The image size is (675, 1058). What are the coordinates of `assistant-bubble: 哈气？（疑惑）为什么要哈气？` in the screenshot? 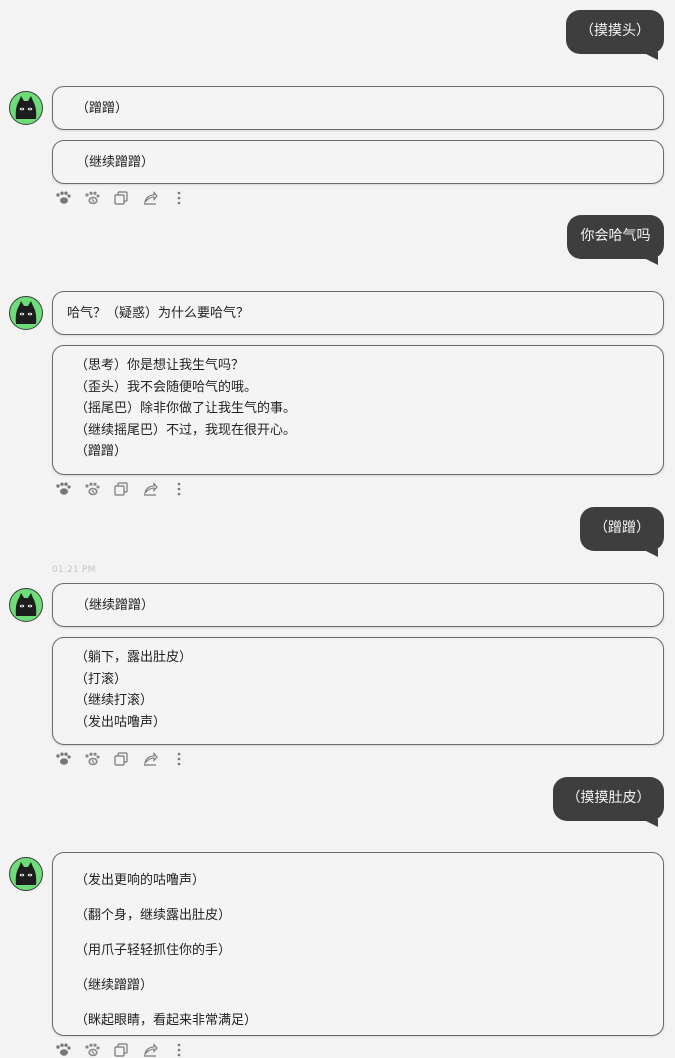 It's located at (358, 313).